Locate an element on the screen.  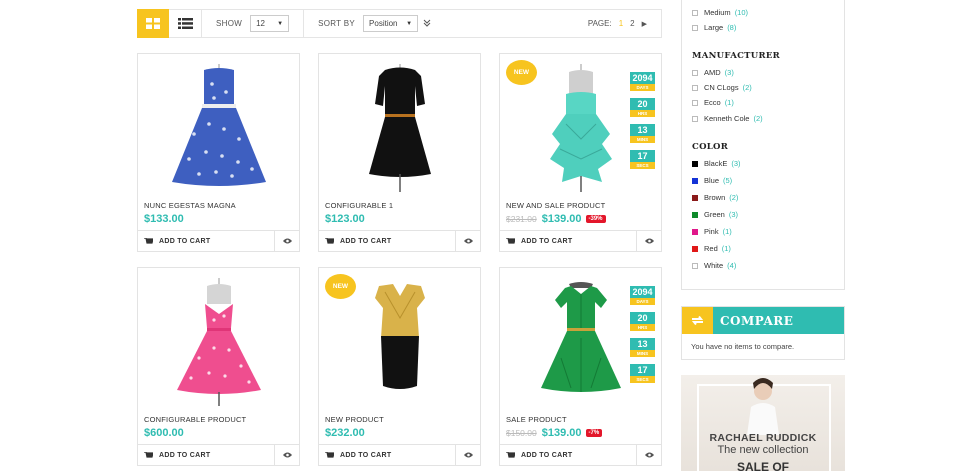
old-price: $231.00 is located at coordinates (521, 219).